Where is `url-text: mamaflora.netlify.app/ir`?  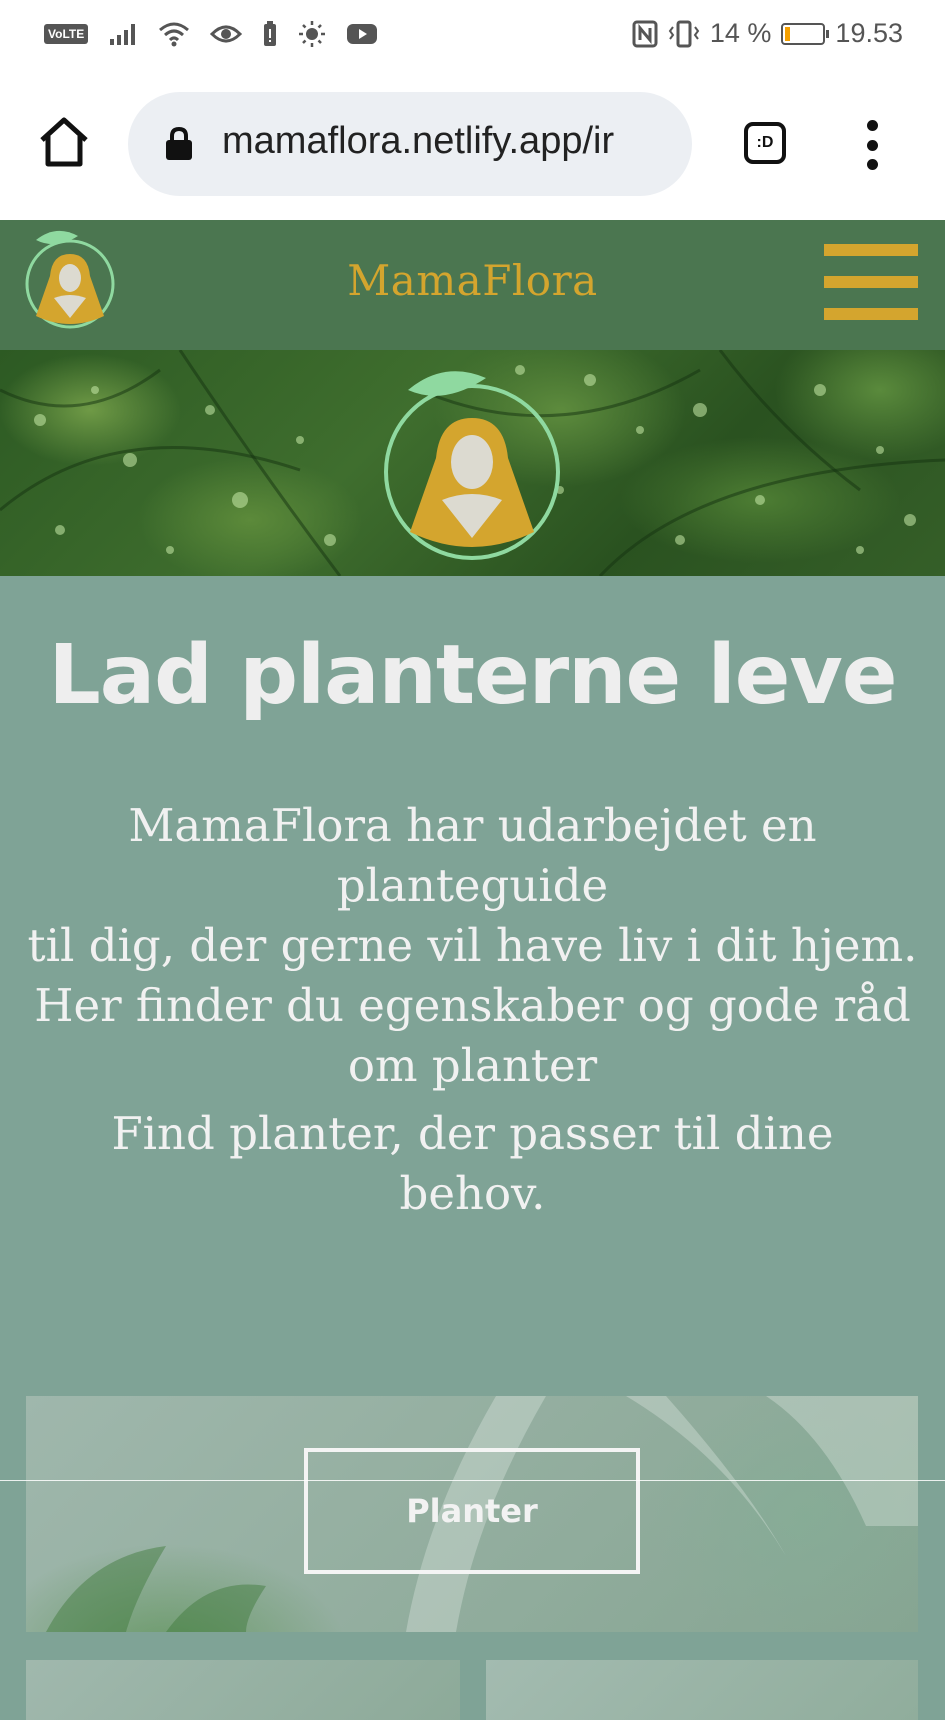
url-text: mamaflora.netlify.app/ir is located at coordinates (418, 141).